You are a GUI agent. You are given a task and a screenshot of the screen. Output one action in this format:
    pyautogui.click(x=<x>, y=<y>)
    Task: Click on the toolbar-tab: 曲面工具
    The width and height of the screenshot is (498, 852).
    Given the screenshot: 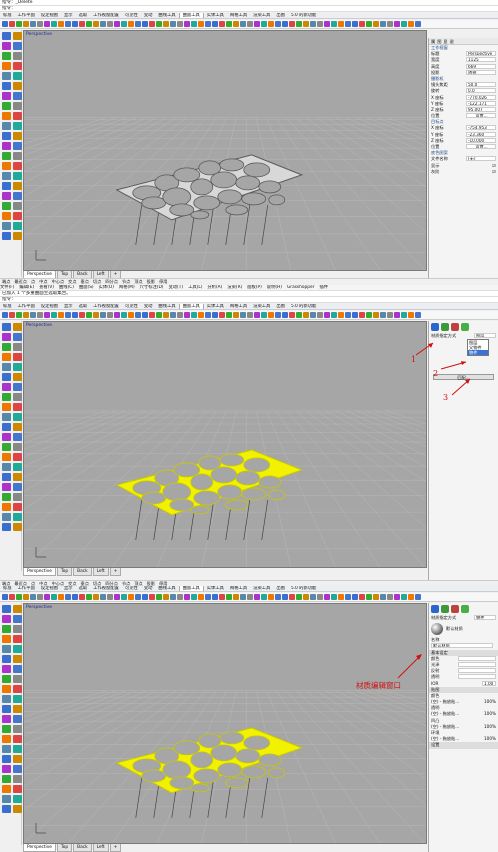 What is the action you would take?
    pyautogui.click(x=191, y=588)
    